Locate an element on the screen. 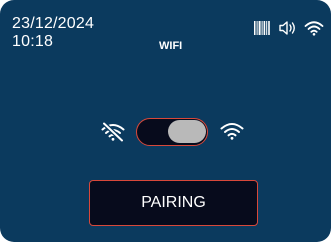 The image size is (331, 242). barcode-icon is located at coordinates (262, 28).